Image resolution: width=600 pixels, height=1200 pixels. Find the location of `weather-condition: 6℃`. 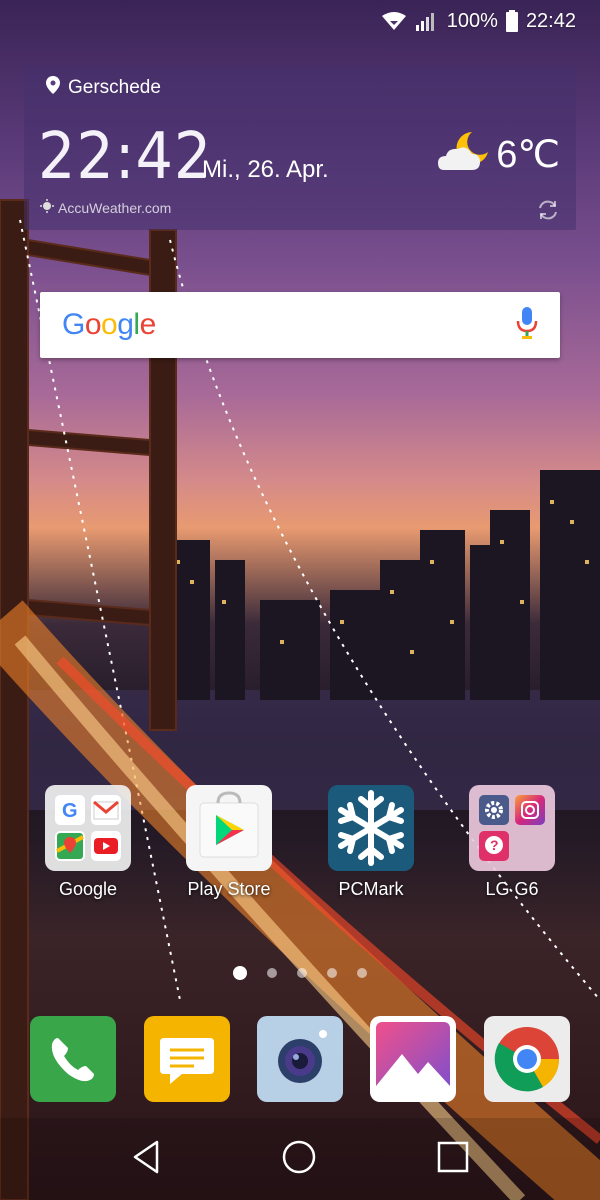

weather-condition: 6℃ is located at coordinates (499, 154).